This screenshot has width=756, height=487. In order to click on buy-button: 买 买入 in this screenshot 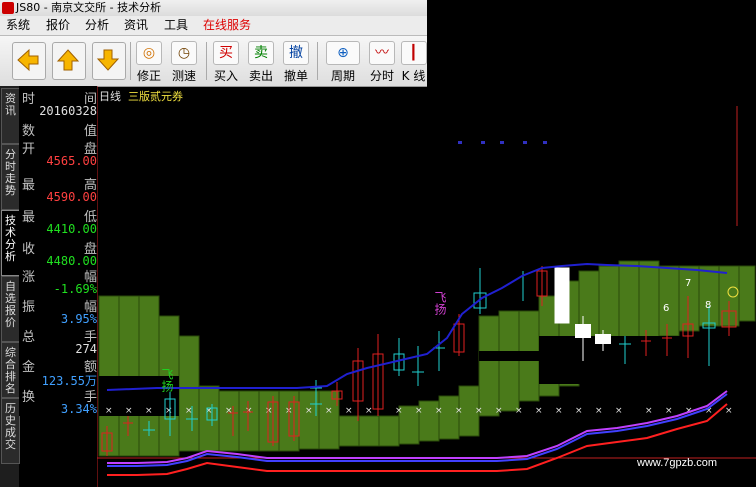, I will do `click(226, 61)`.